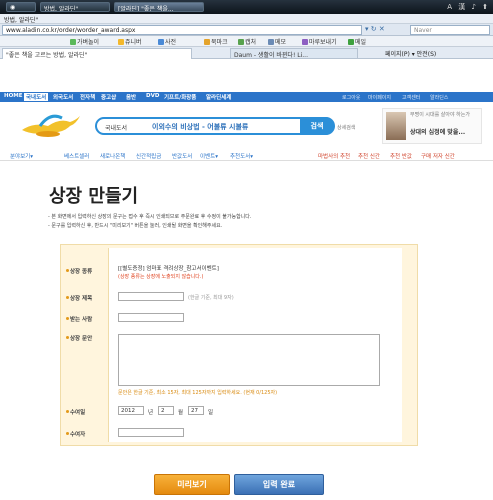  Describe the element at coordinates (73, 42) in the screenshot. I see `game-icon` at that location.